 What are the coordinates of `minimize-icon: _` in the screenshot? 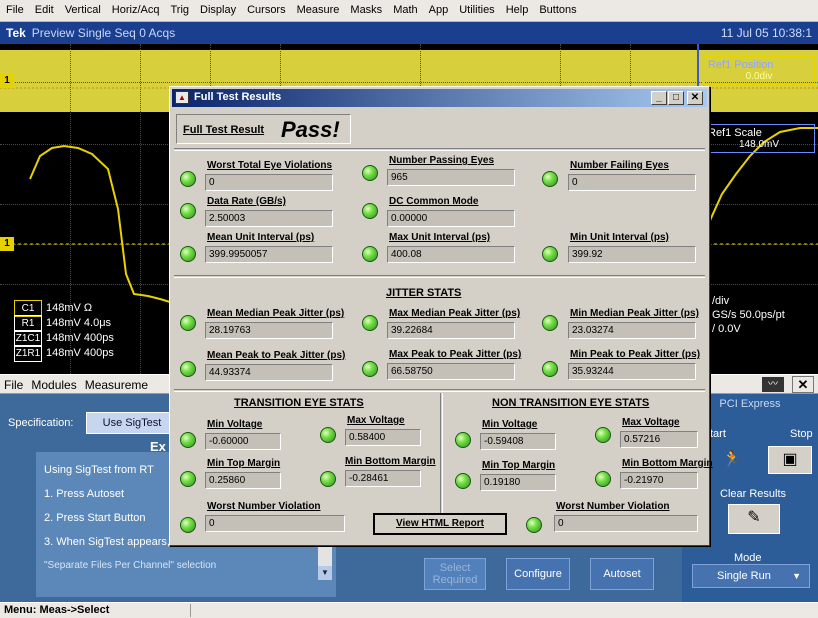 It's located at (659, 98).